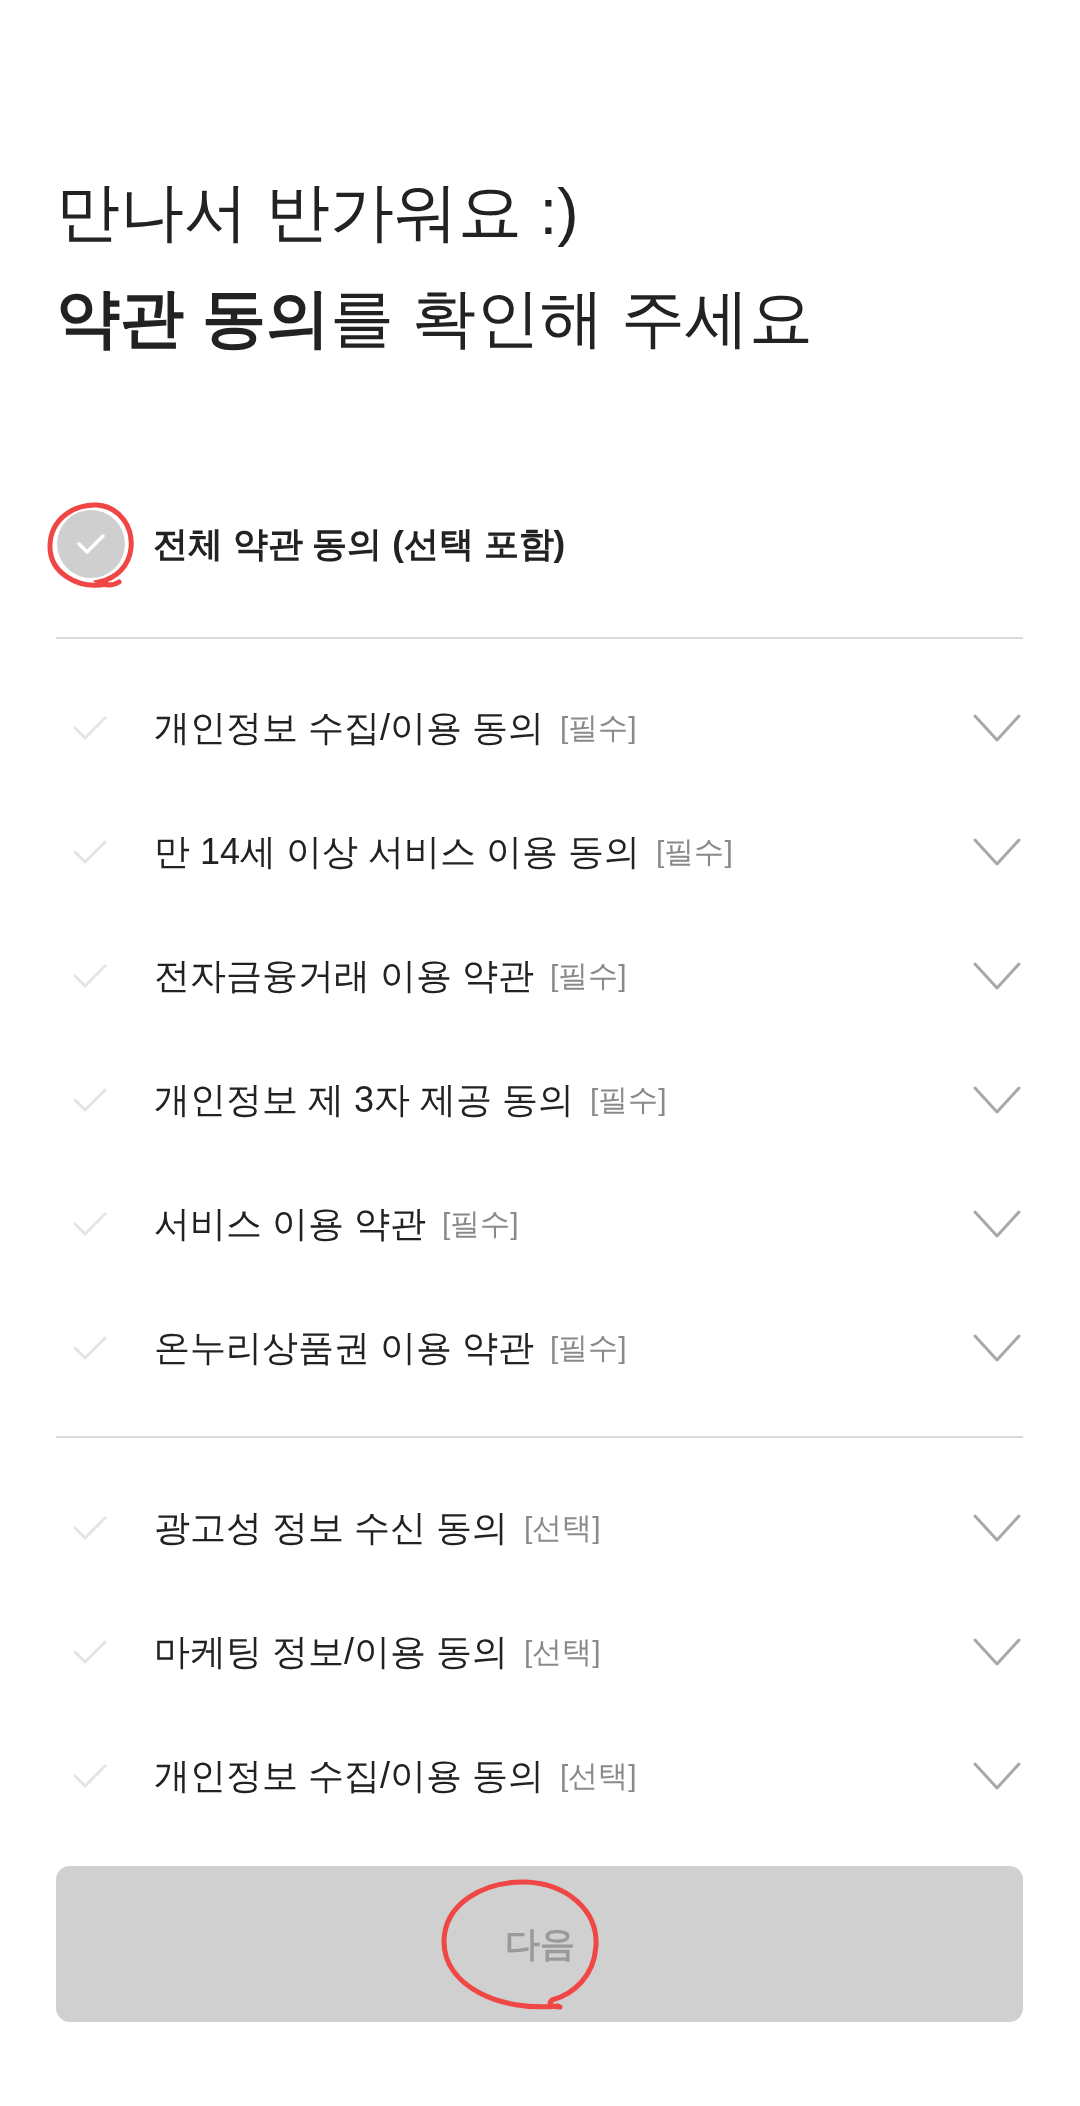 Image resolution: width=1080 pixels, height=2106 pixels. What do you see at coordinates (435, 318) in the screenshot?
I see `heading-line: 약관 동의를 확인해 주세요` at bounding box center [435, 318].